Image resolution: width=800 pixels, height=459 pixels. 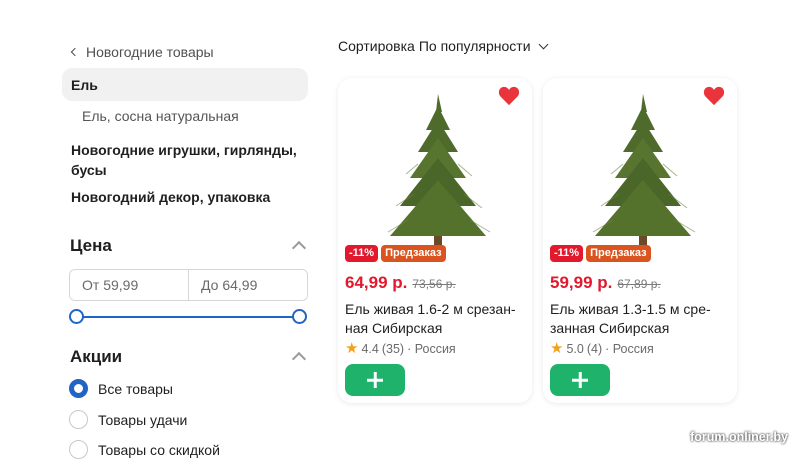 I want to click on sort-dropdown: Сортировка По популярности, so click(x=443, y=46).